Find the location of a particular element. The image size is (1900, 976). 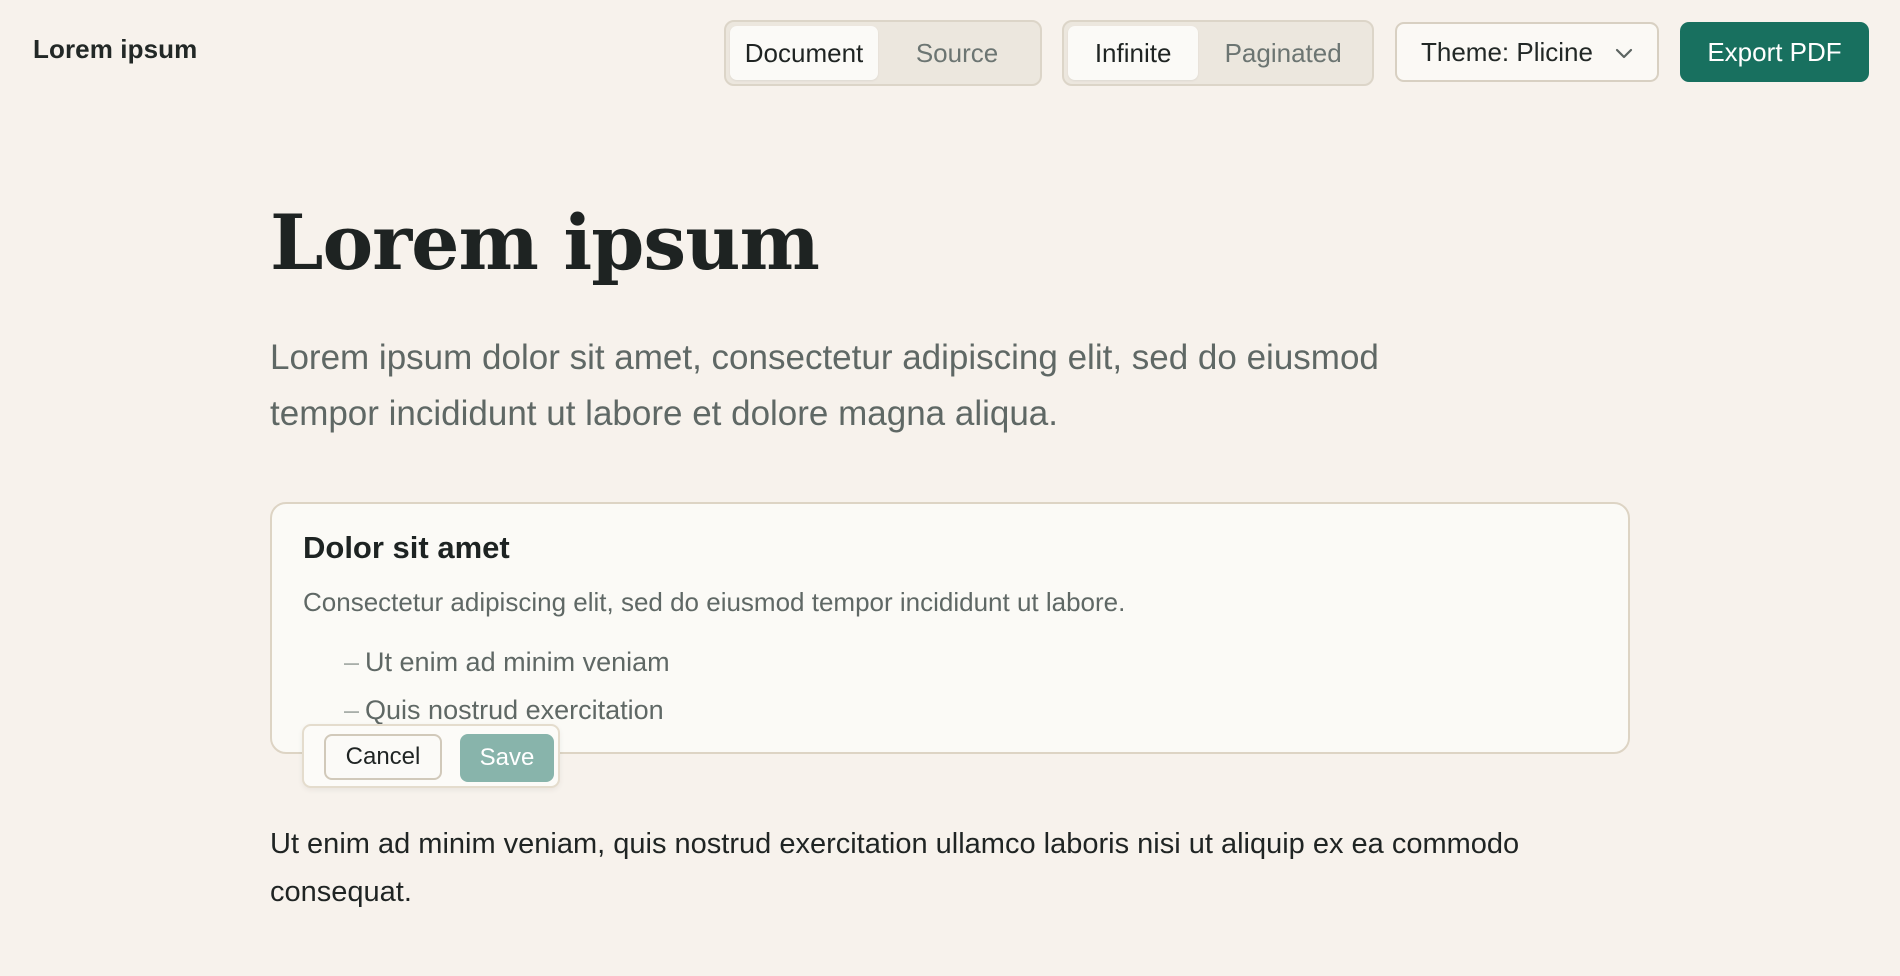

theme-select: Theme: Plicine is located at coordinates (1527, 52).